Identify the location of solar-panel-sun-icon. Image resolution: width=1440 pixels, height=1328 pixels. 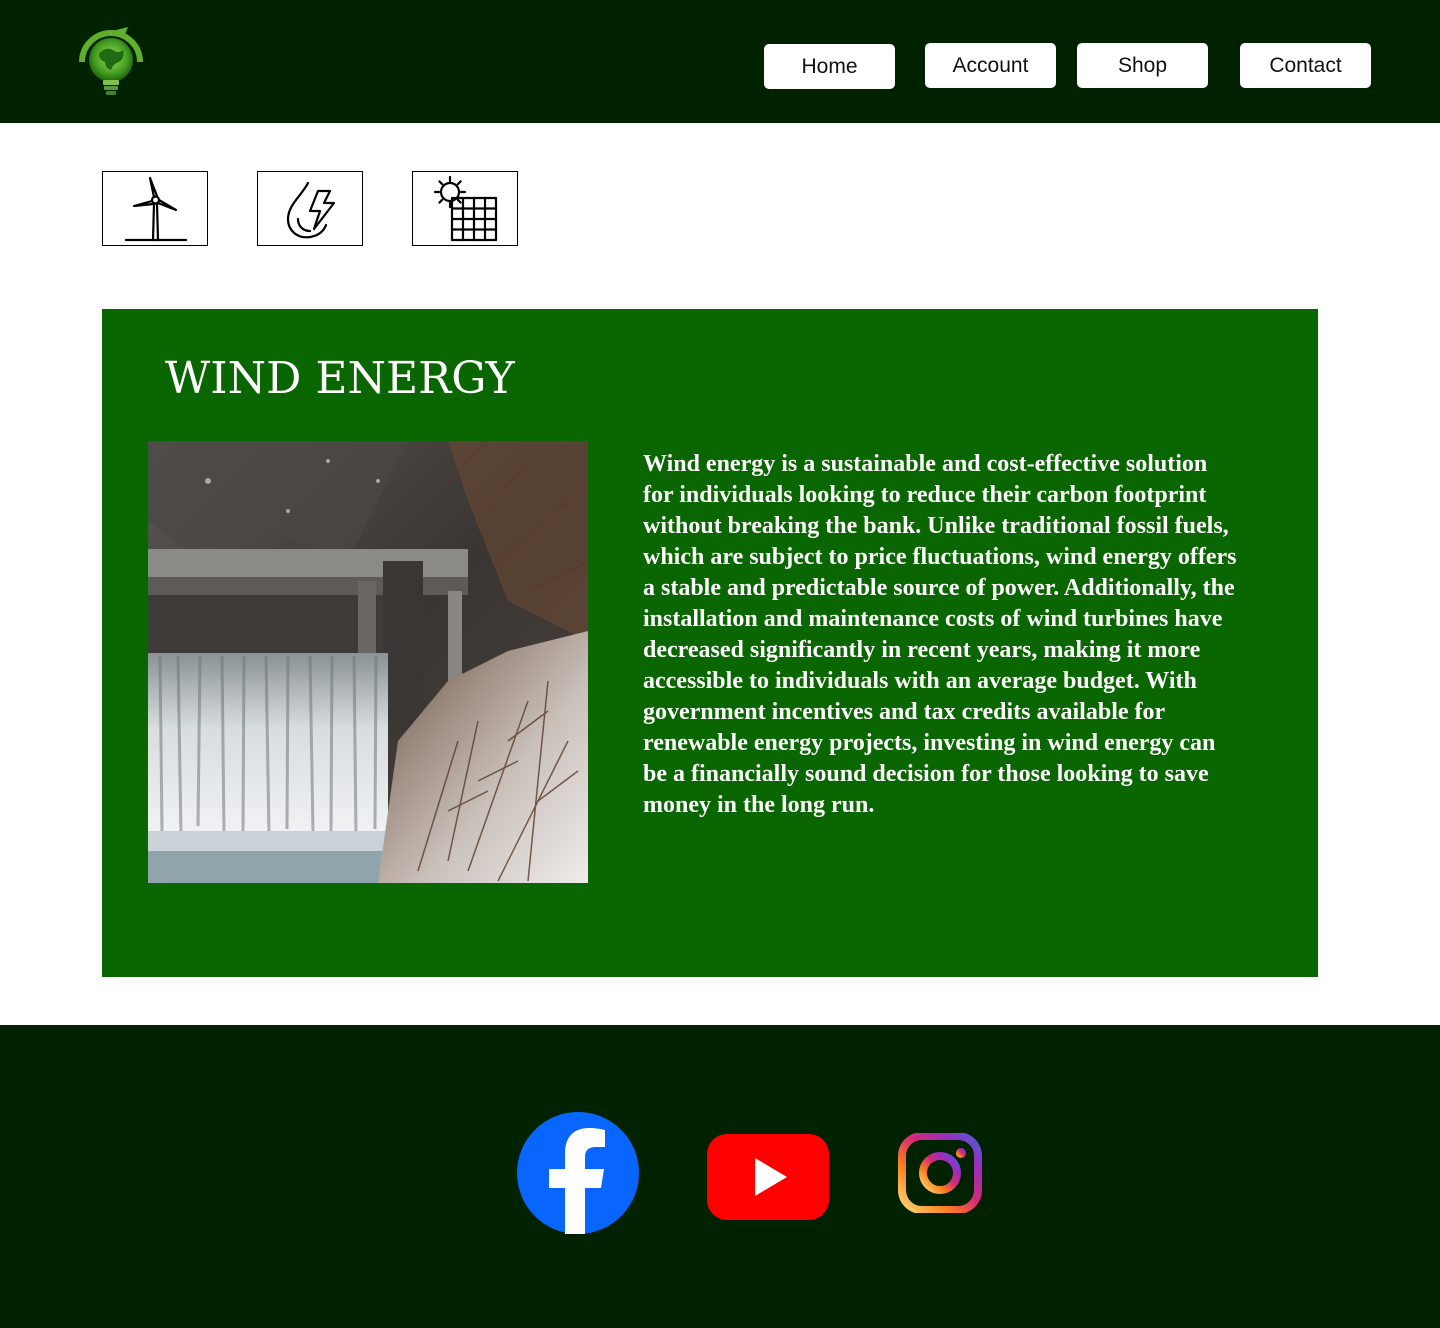
(465, 208).